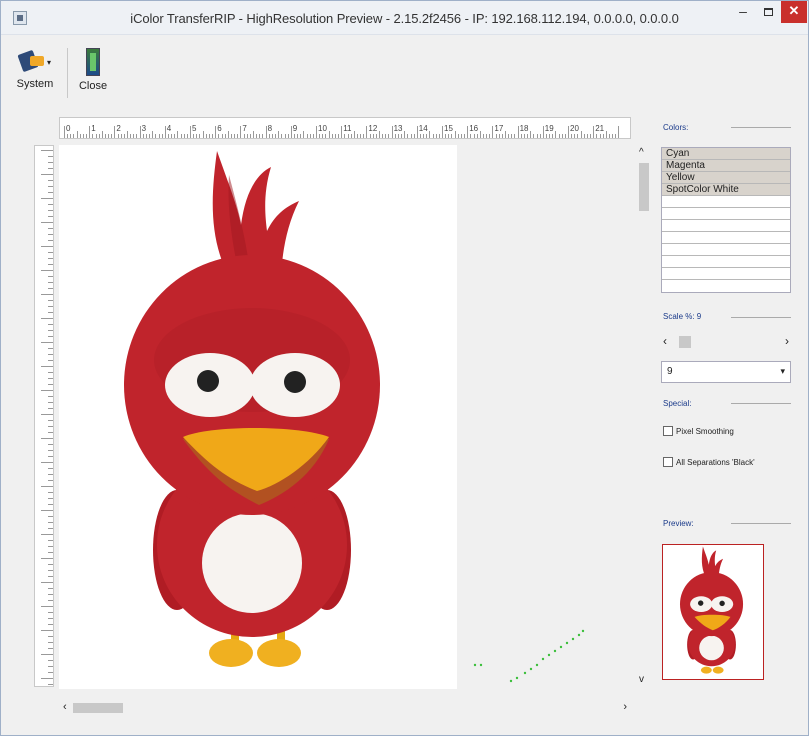 Image resolution: width=809 pixels, height=736 pixels. I want to click on toolbar-separator, so click(67, 73).